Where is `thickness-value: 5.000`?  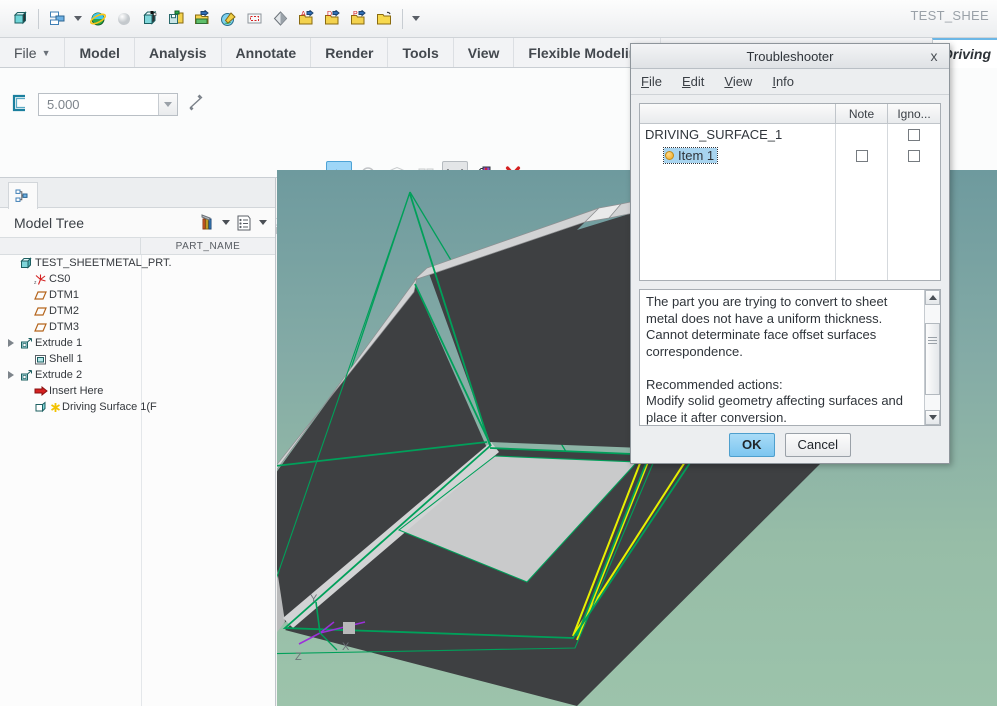 thickness-value: 5.000 is located at coordinates (63, 104).